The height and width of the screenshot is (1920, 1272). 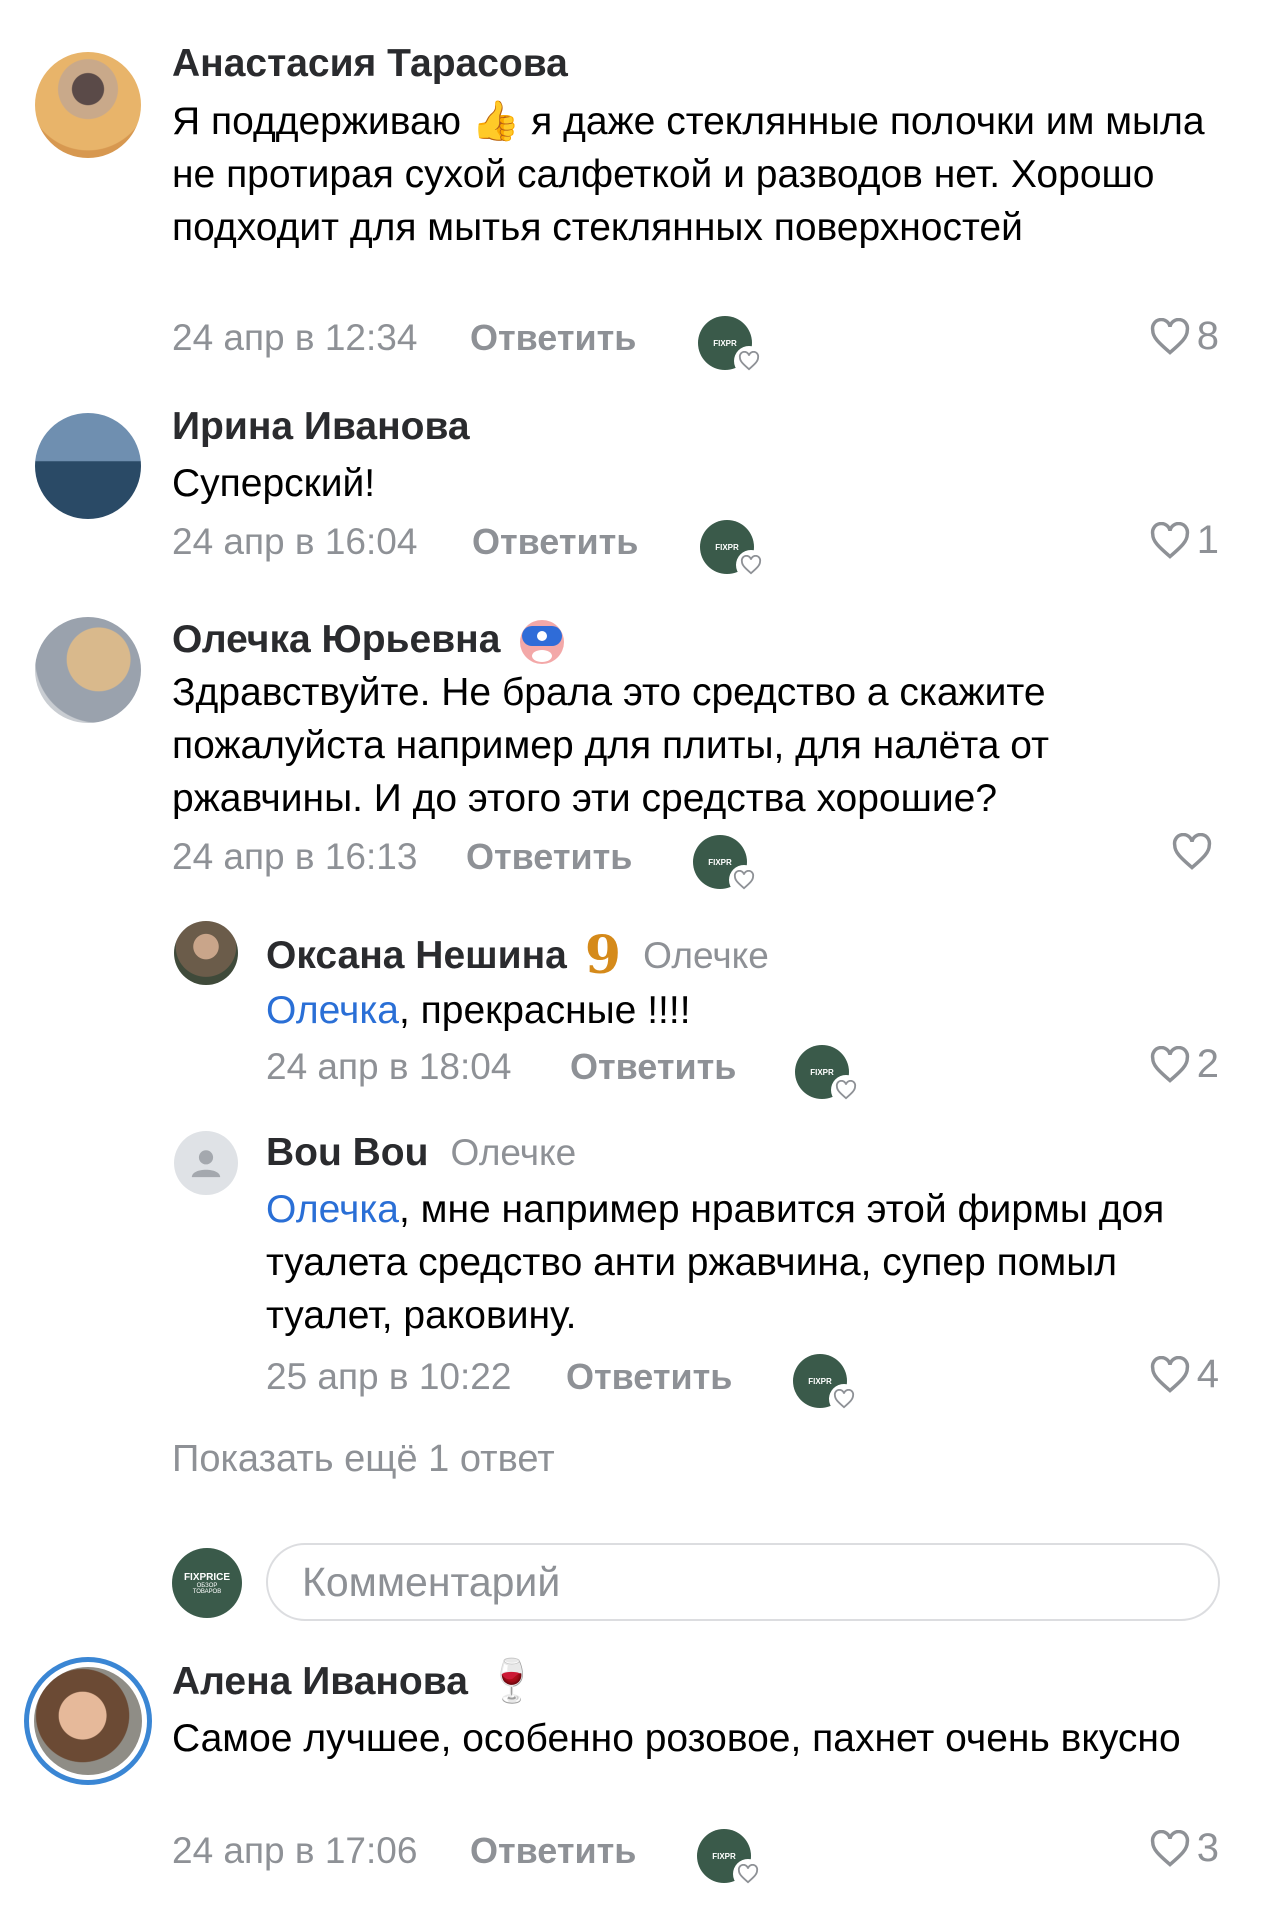 What do you see at coordinates (207, 1588) in the screenshot?
I see `brand-caption: ОБЗОР ТОВАРОВ` at bounding box center [207, 1588].